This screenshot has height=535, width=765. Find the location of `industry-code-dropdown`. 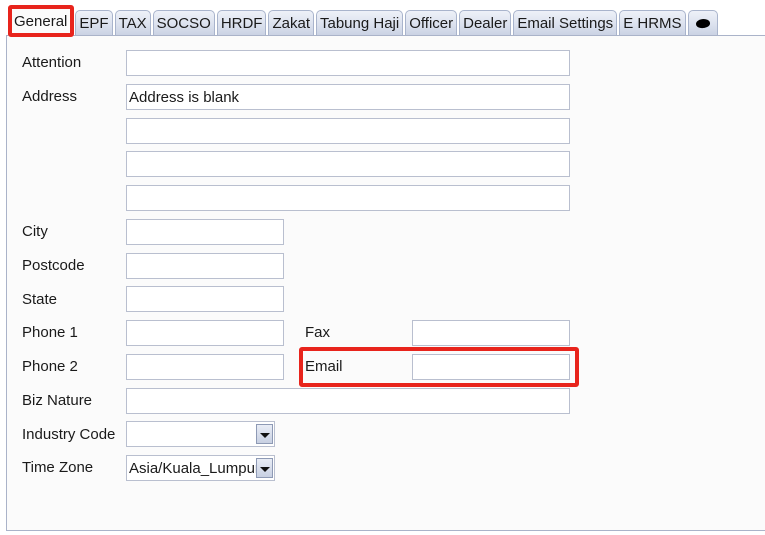

industry-code-dropdown is located at coordinates (200, 434).